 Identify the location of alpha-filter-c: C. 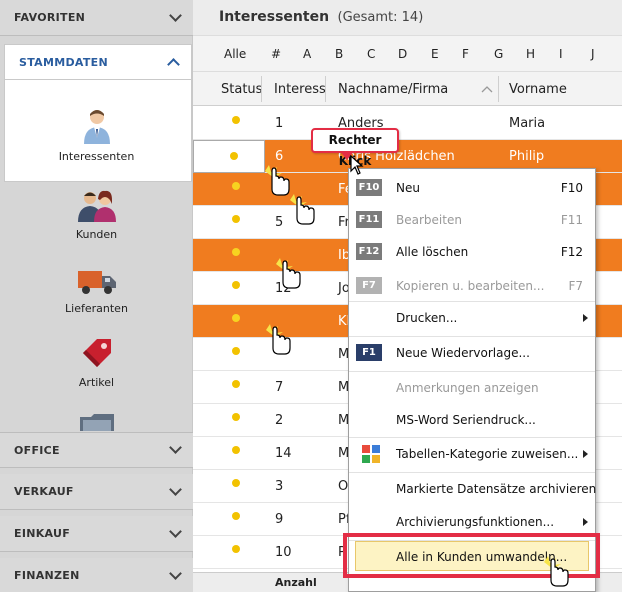
(371, 54).